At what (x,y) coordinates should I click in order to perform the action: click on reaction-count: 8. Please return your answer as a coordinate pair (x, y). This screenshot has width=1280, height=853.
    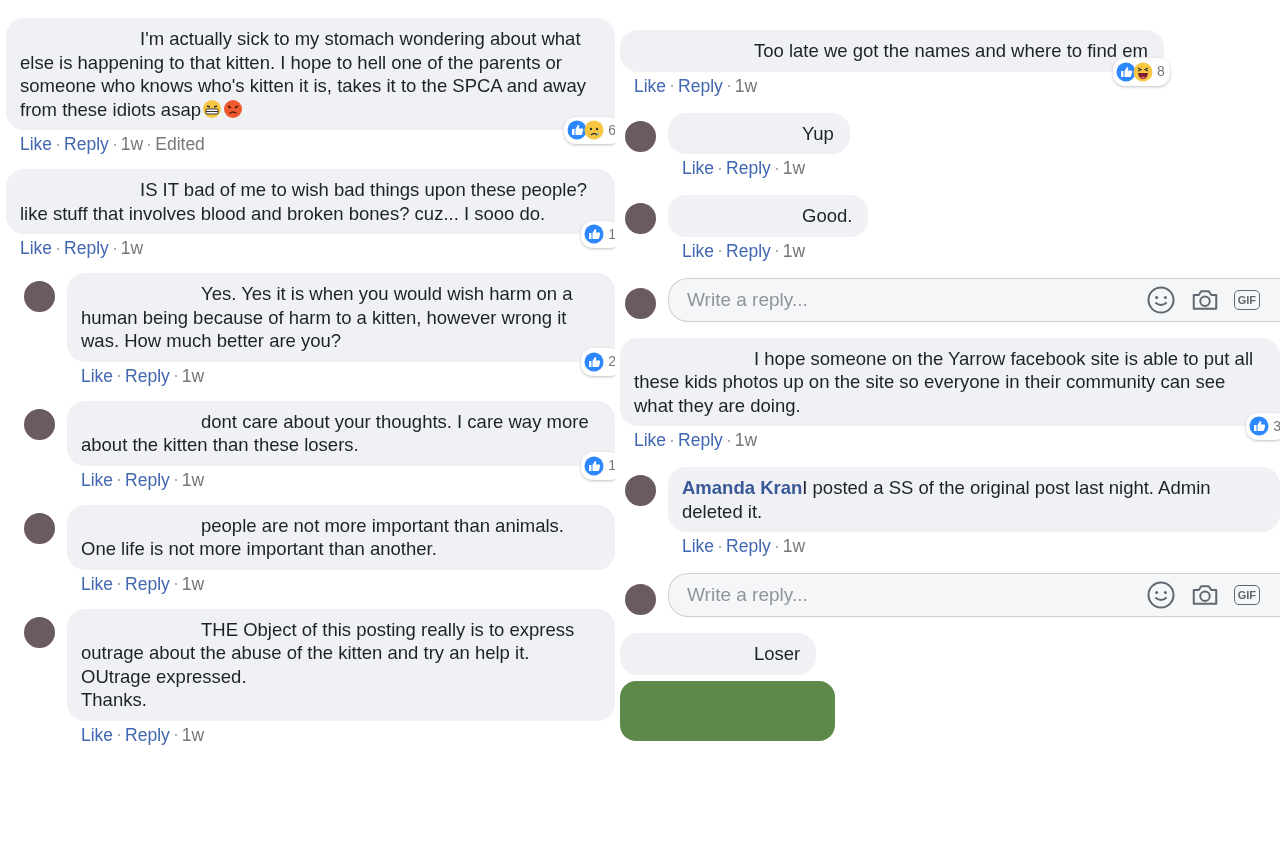
    Looking at the image, I should click on (1141, 72).